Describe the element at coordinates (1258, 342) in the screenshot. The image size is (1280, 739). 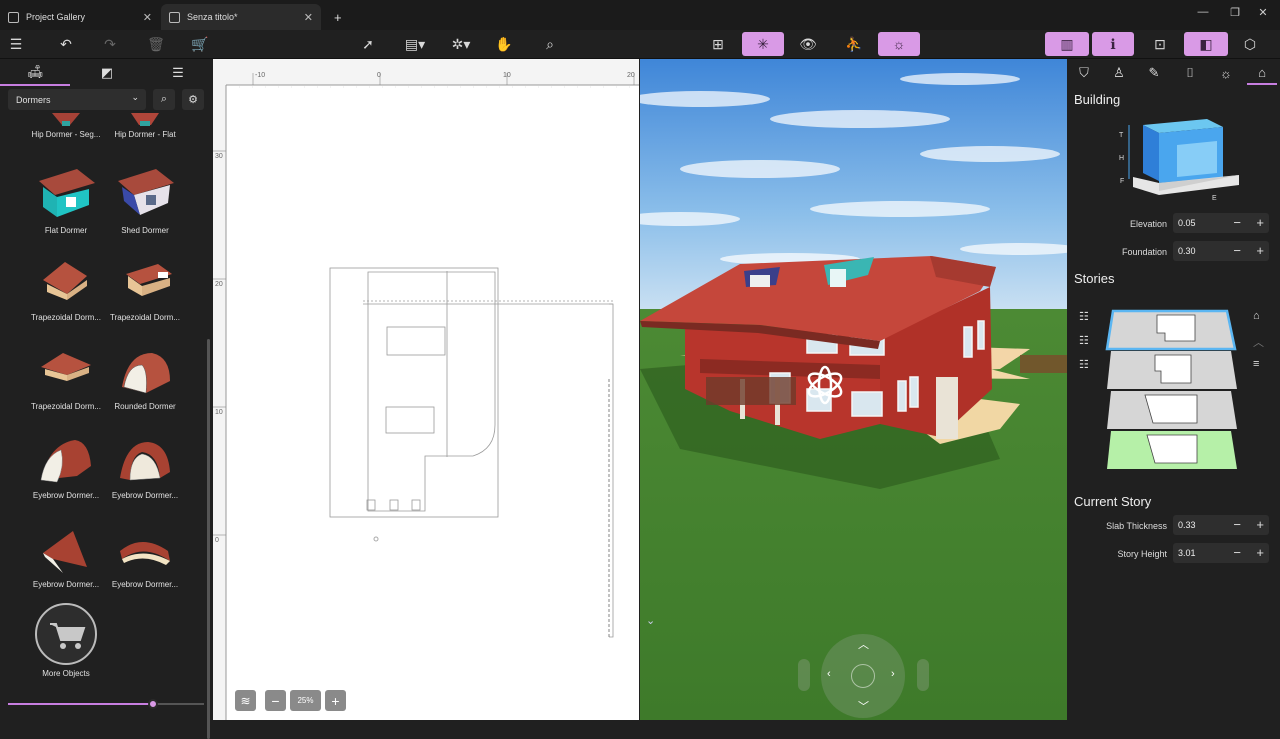
I see `roof-icon: ︿` at that location.